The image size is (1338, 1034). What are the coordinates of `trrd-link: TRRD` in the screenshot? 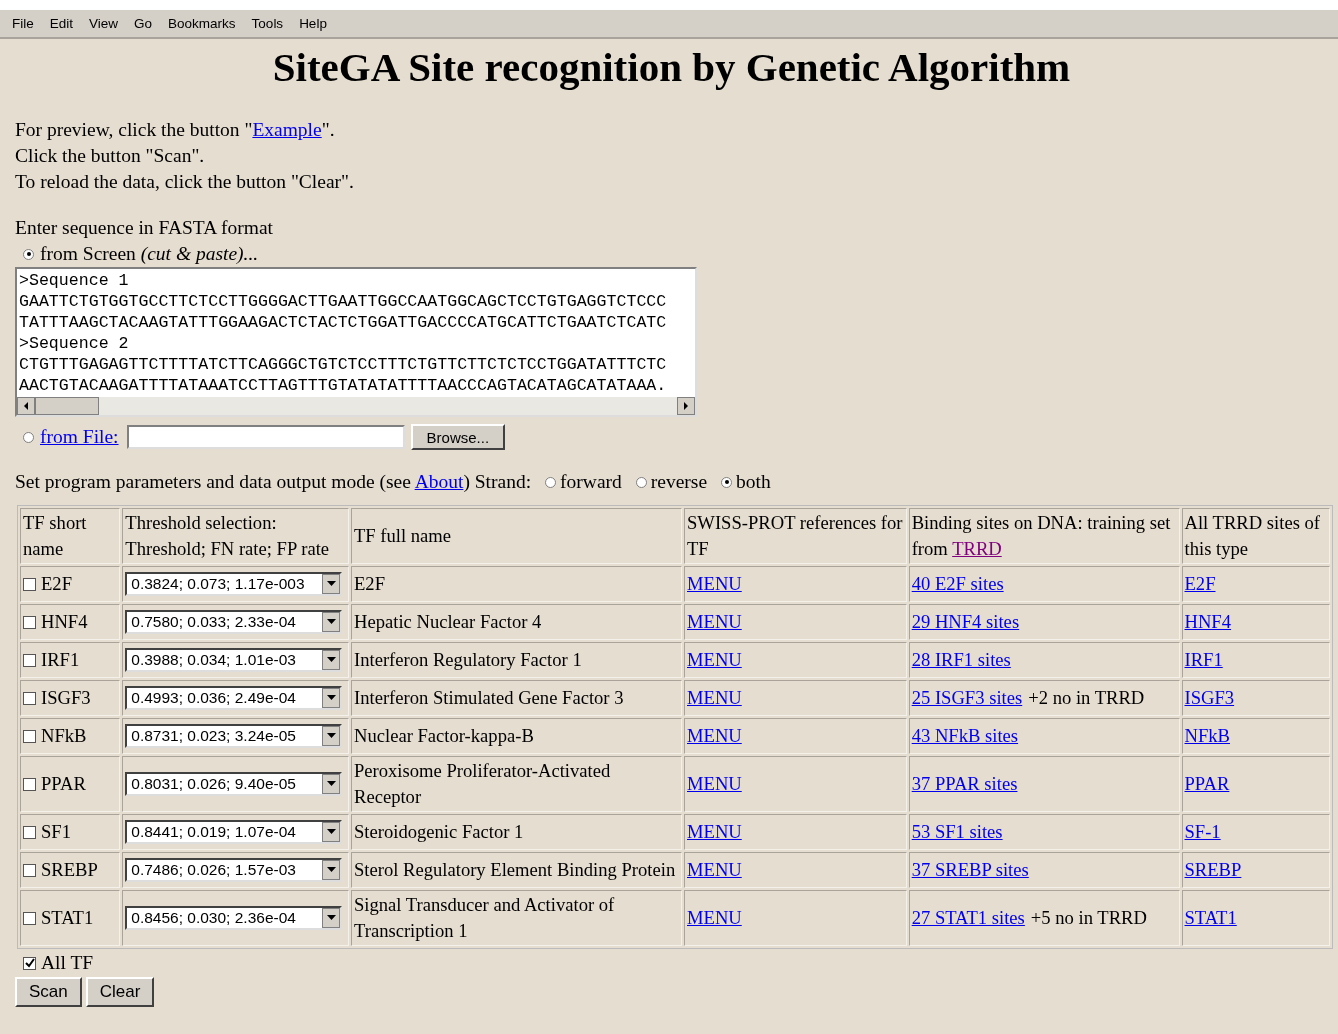 It's located at (977, 548).